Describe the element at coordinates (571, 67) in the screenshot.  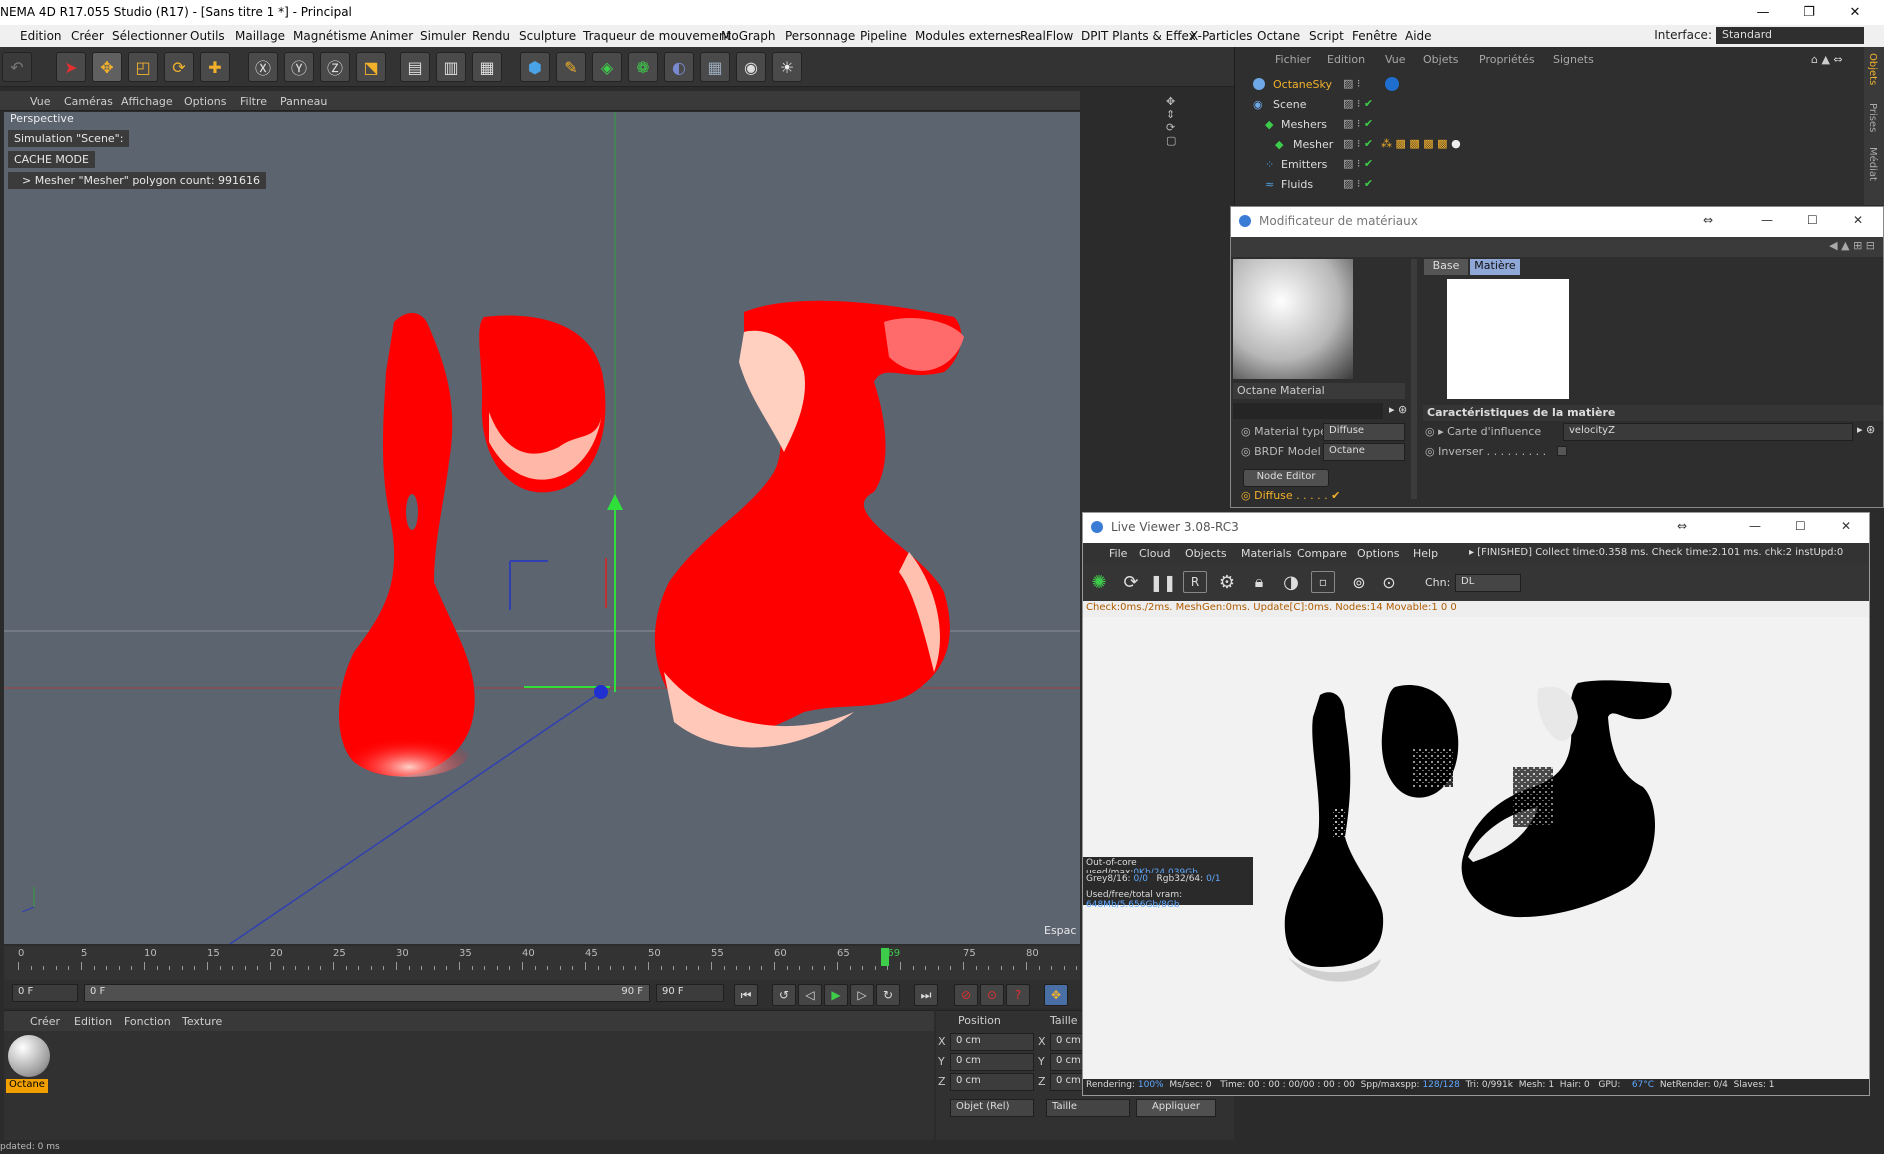
I see `pen-icon: ✎` at that location.